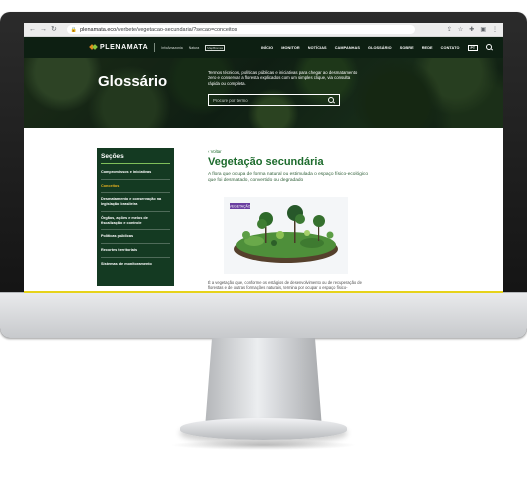 The height and width of the screenshot is (489, 527). What do you see at coordinates (194, 48) in the screenshot?
I see `partner-logo: Natura` at bounding box center [194, 48].